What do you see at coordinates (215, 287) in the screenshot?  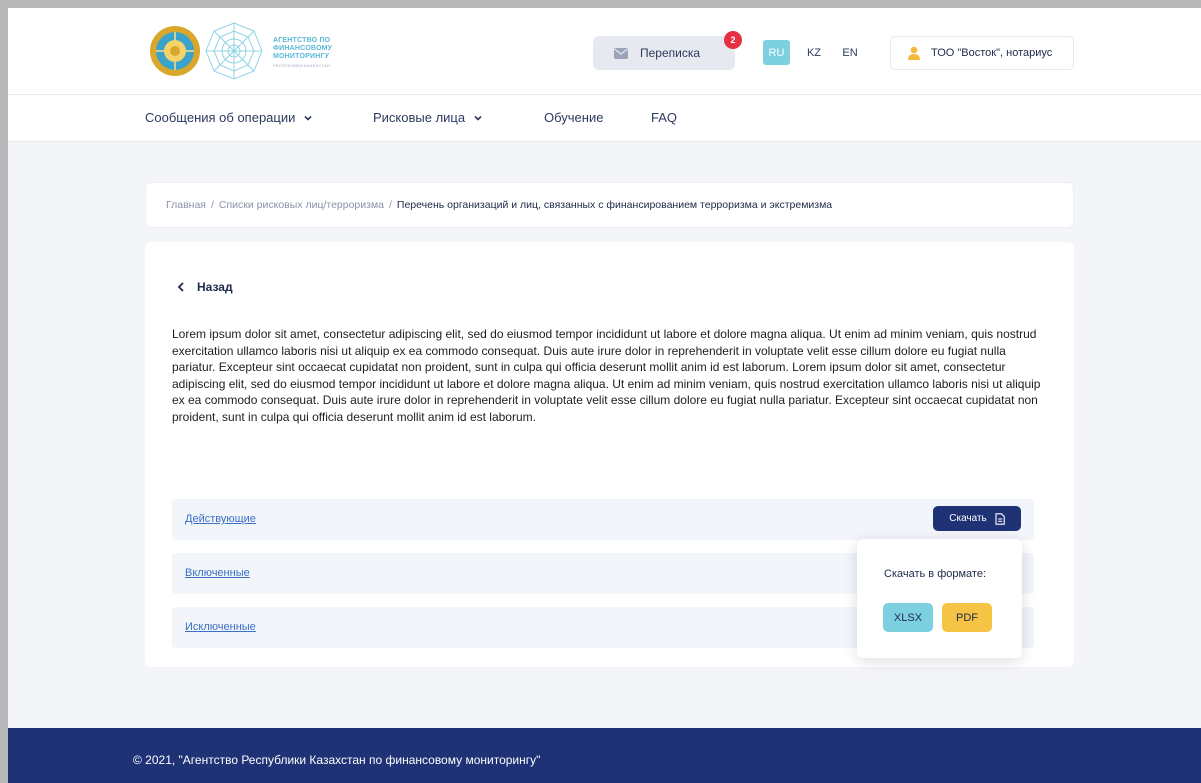 I see `back-label: Назад` at bounding box center [215, 287].